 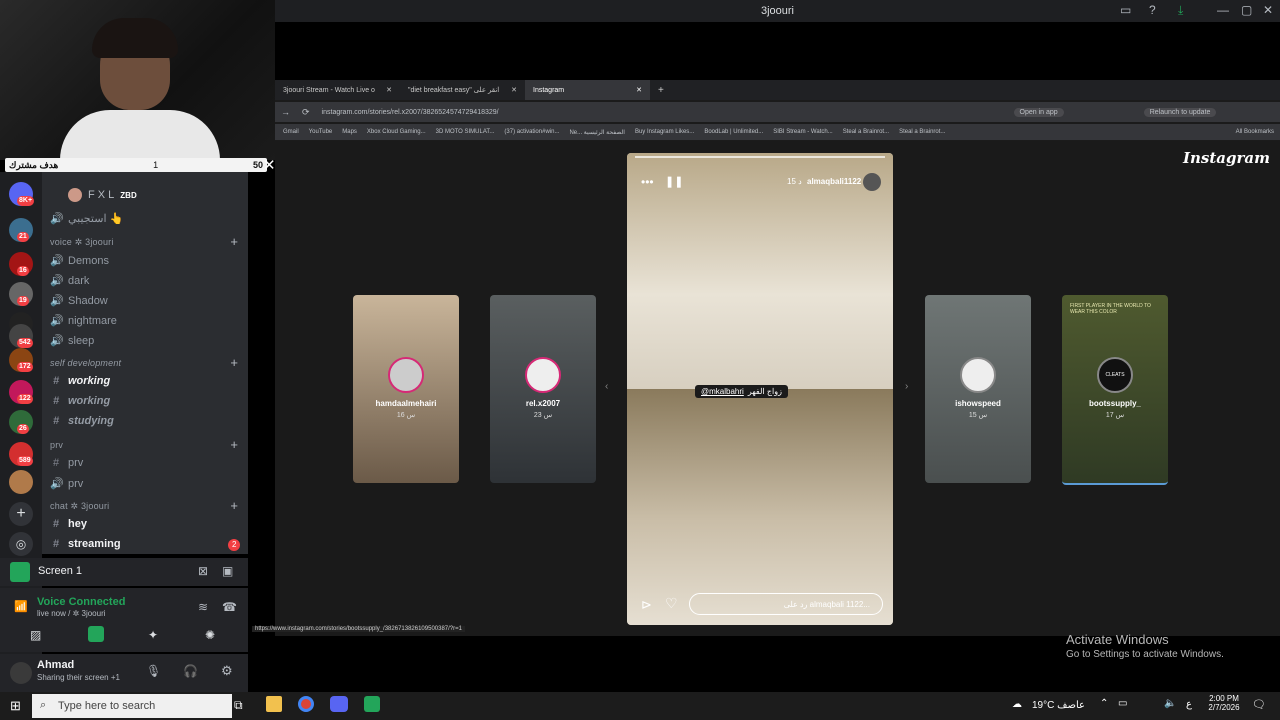 I want to click on bookmark: Gmail, so click(x=291, y=132).